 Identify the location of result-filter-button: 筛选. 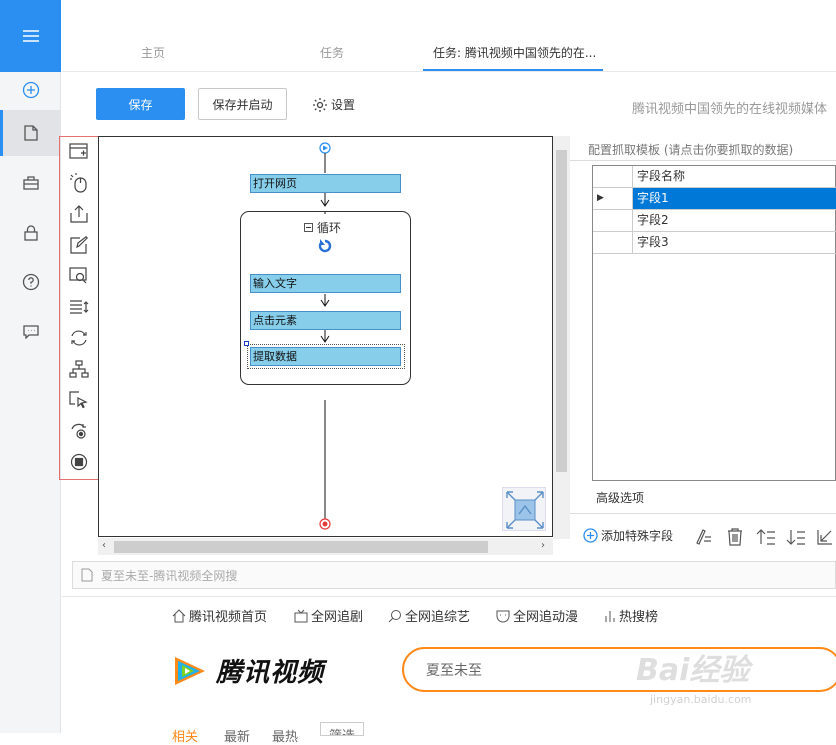
(342, 729).